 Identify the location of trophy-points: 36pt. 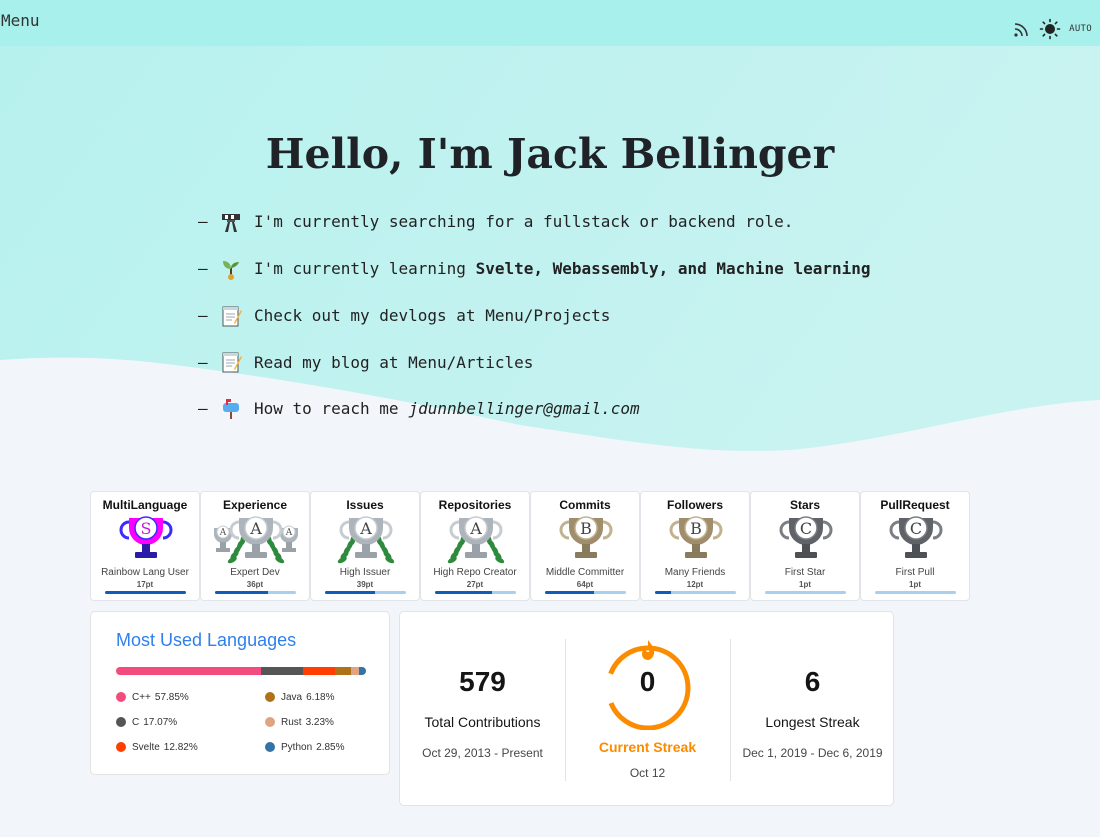
(255, 584).